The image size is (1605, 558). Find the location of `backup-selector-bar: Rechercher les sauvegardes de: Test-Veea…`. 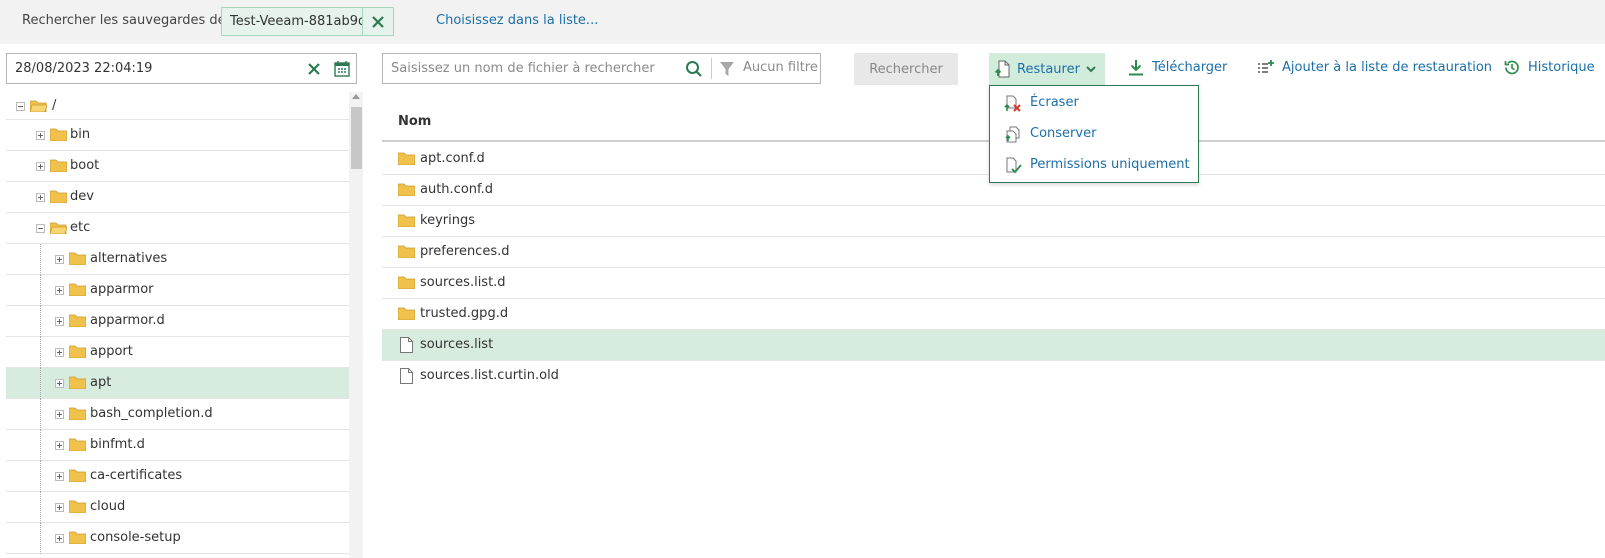

backup-selector-bar: Rechercher les sauvegardes de: Test-Veea… is located at coordinates (802, 22).